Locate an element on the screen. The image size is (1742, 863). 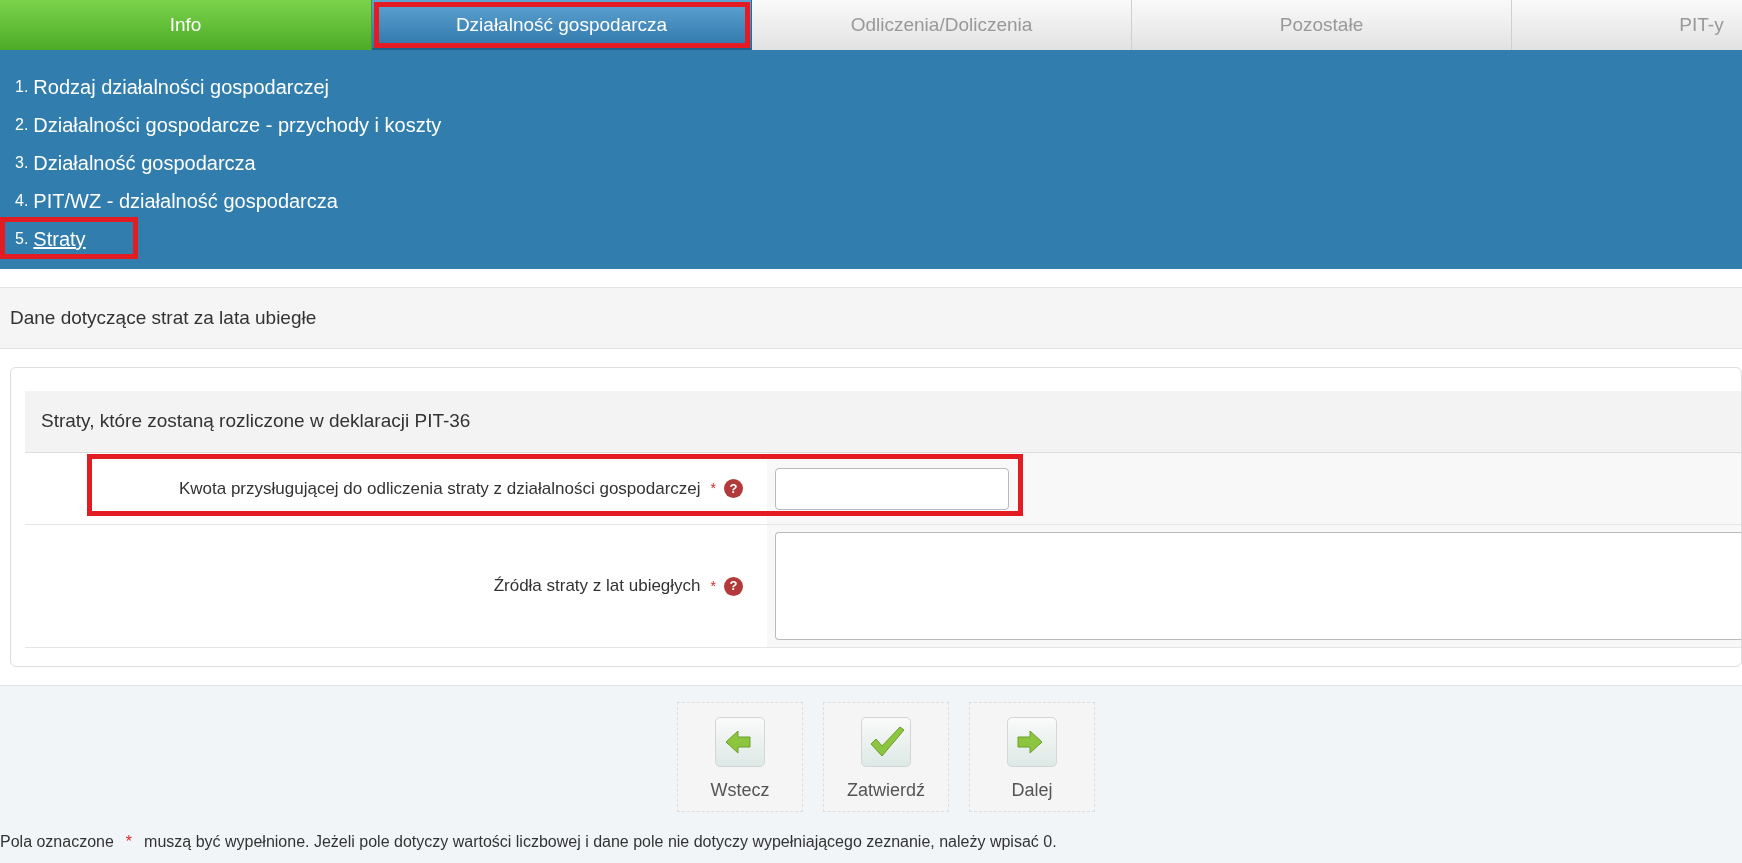
footnote-text: muszą być wypełnione. Jeżeli pole dotyczy wartości liczbowej i dane pole nie dotyczy wypełniającego zeznanie, należy wpisać 0. is located at coordinates (600, 842).